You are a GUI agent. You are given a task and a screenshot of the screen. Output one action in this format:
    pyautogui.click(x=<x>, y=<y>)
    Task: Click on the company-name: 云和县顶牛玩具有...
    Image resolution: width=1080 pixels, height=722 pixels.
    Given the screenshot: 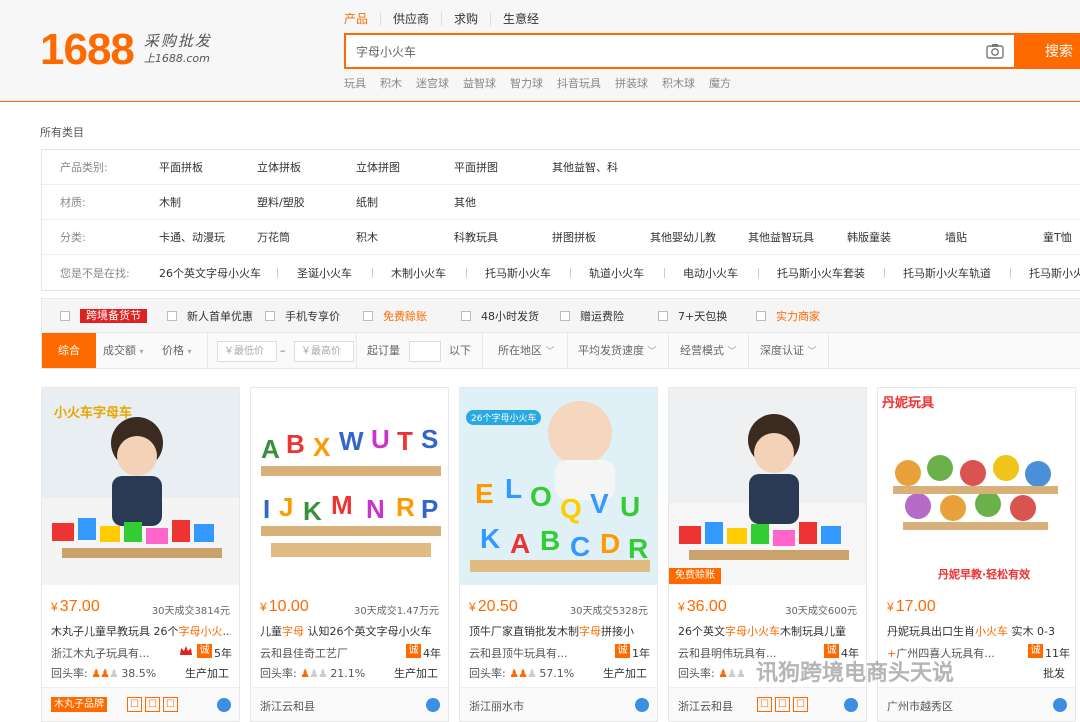 What is the action you would take?
    pyautogui.click(x=529, y=653)
    